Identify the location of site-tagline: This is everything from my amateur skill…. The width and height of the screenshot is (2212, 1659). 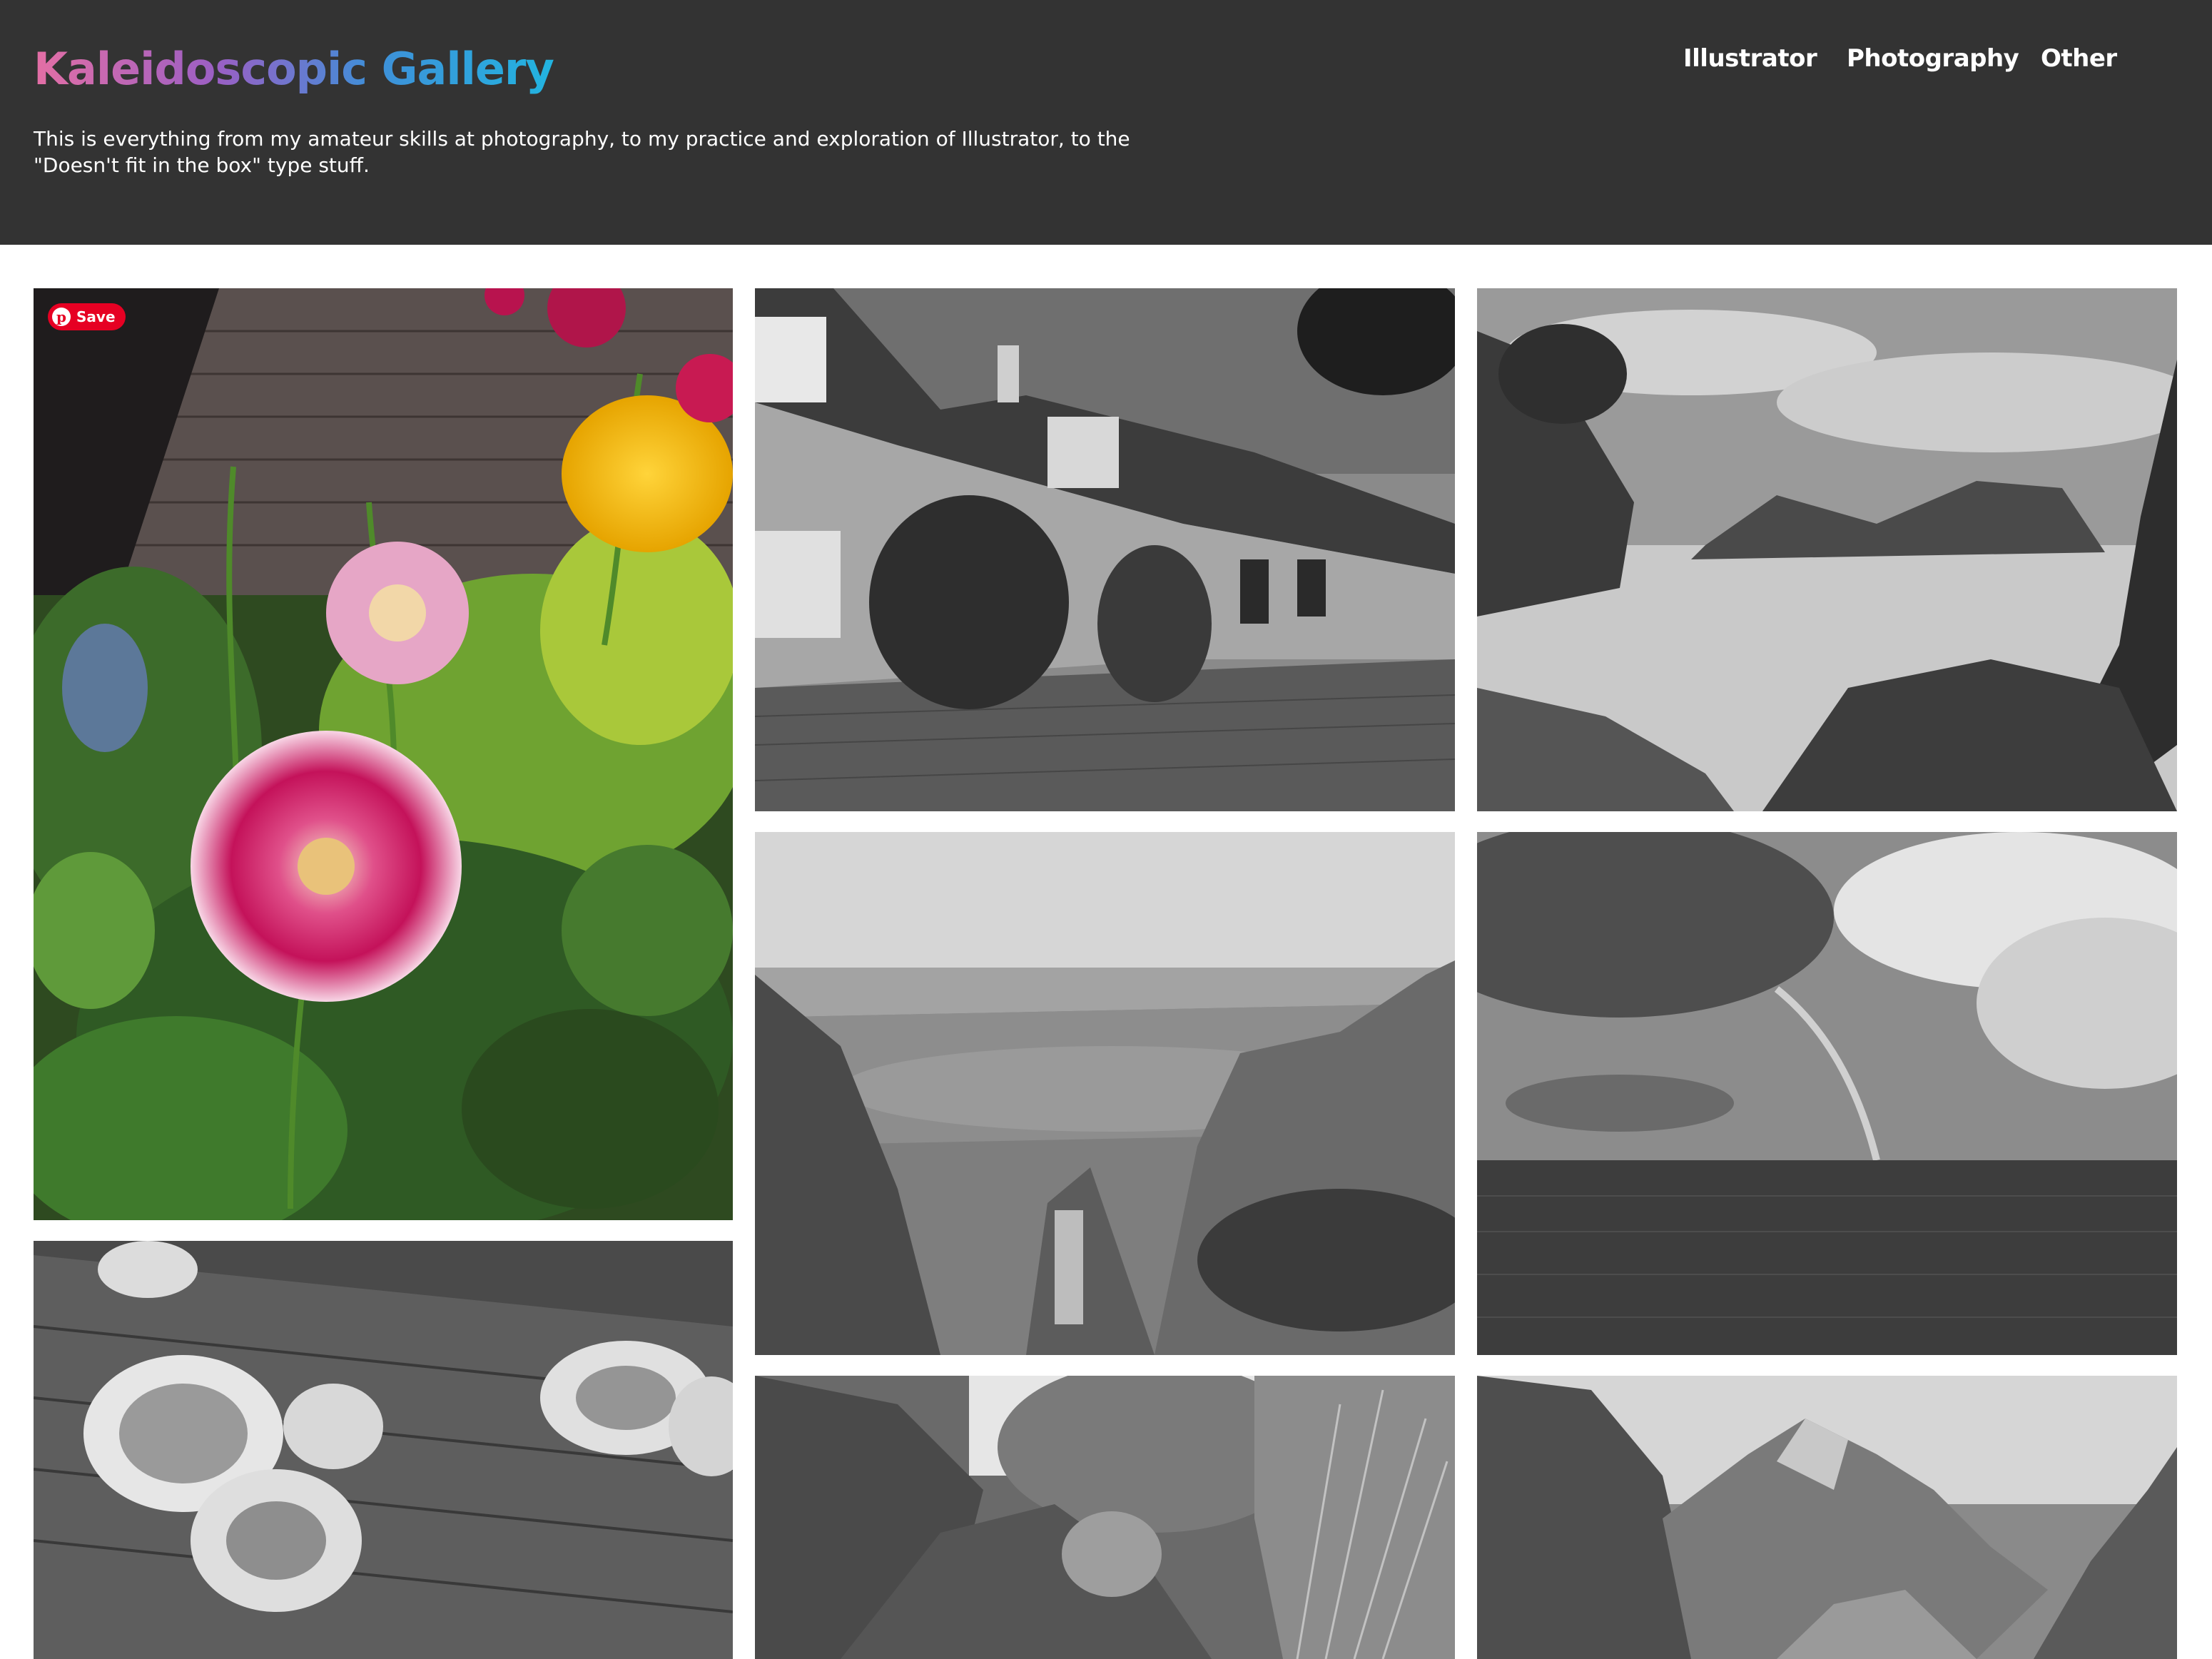
(582, 152).